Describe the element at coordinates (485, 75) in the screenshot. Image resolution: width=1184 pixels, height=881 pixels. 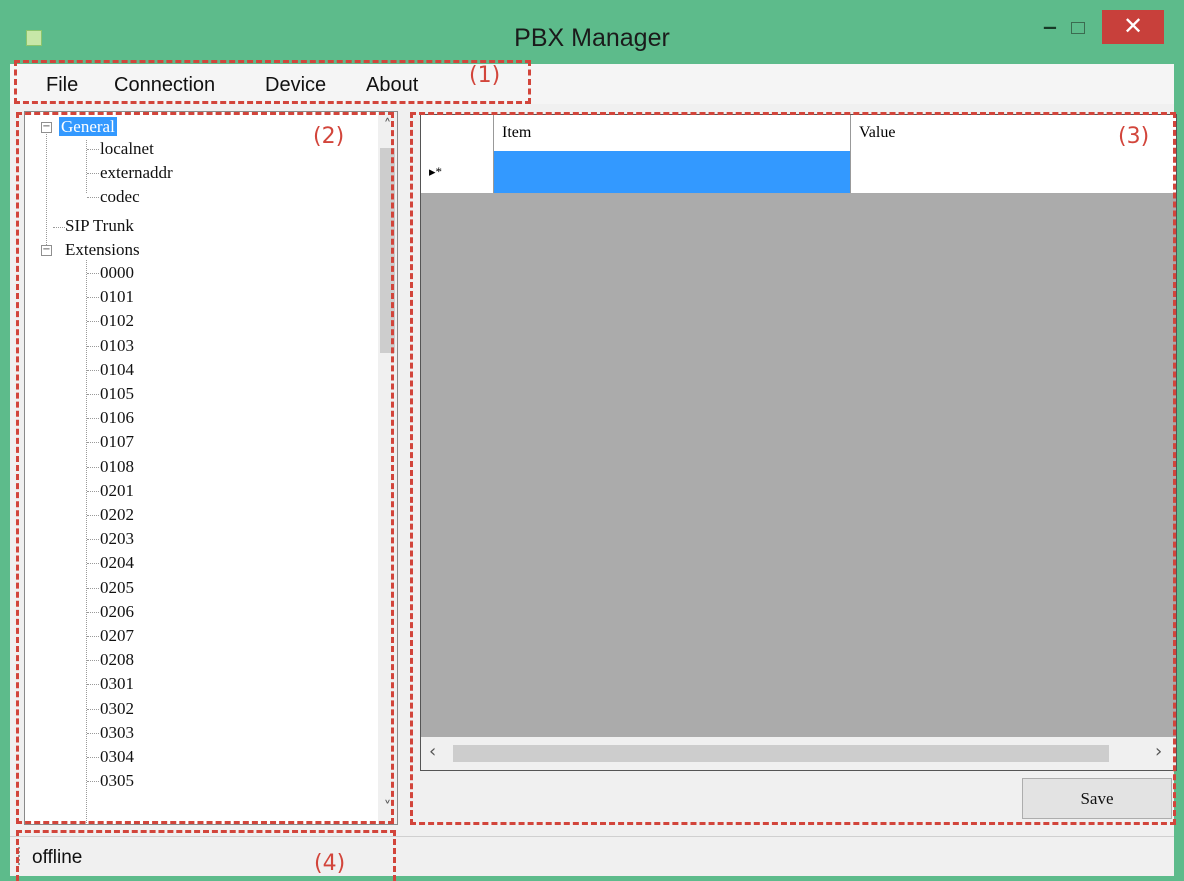
I see `annotation-label-1: (1)` at that location.